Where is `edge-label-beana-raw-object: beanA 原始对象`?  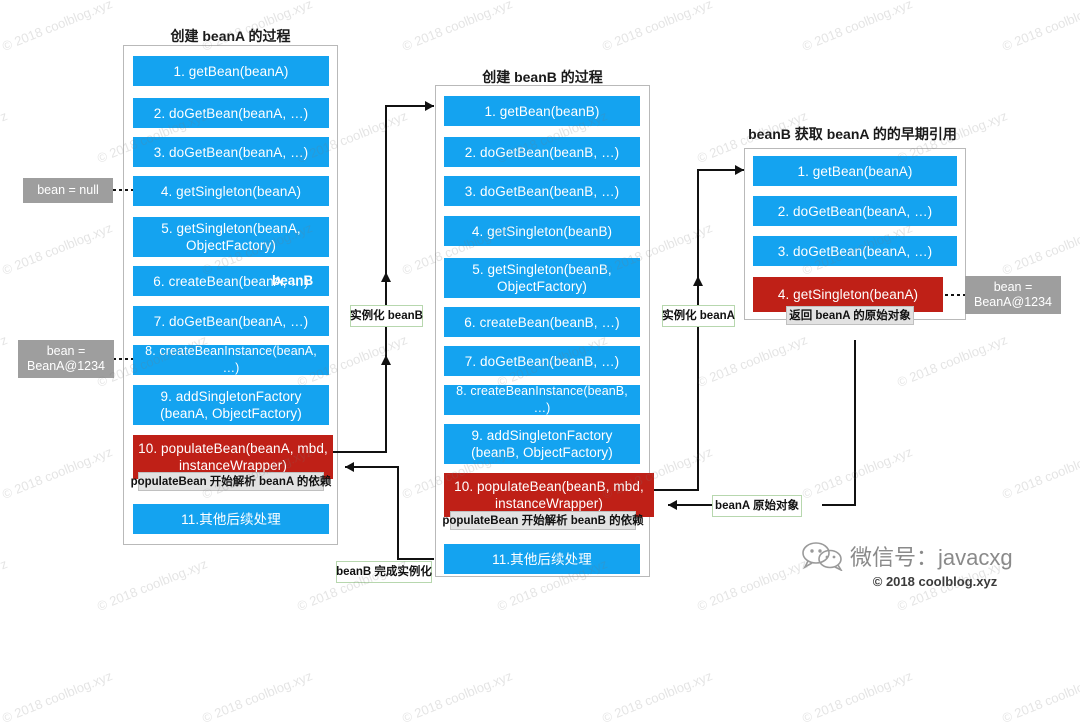
edge-label-beana-raw-object: beanA 原始对象 is located at coordinates (757, 506).